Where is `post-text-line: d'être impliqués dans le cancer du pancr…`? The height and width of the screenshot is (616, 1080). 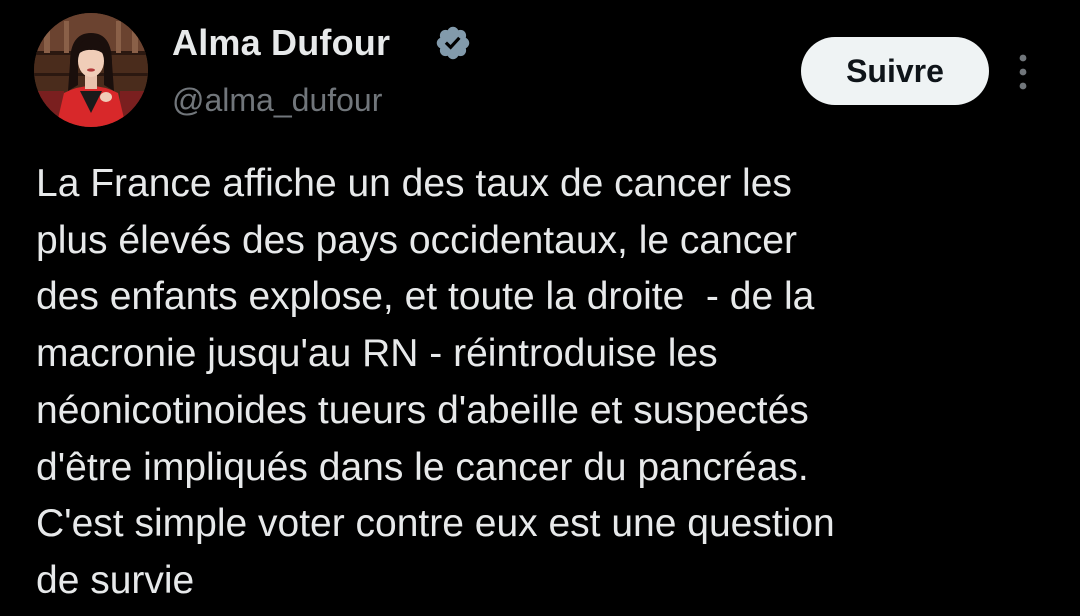 post-text-line: d'être impliqués dans le cancer du pancr… is located at coordinates (422, 467).